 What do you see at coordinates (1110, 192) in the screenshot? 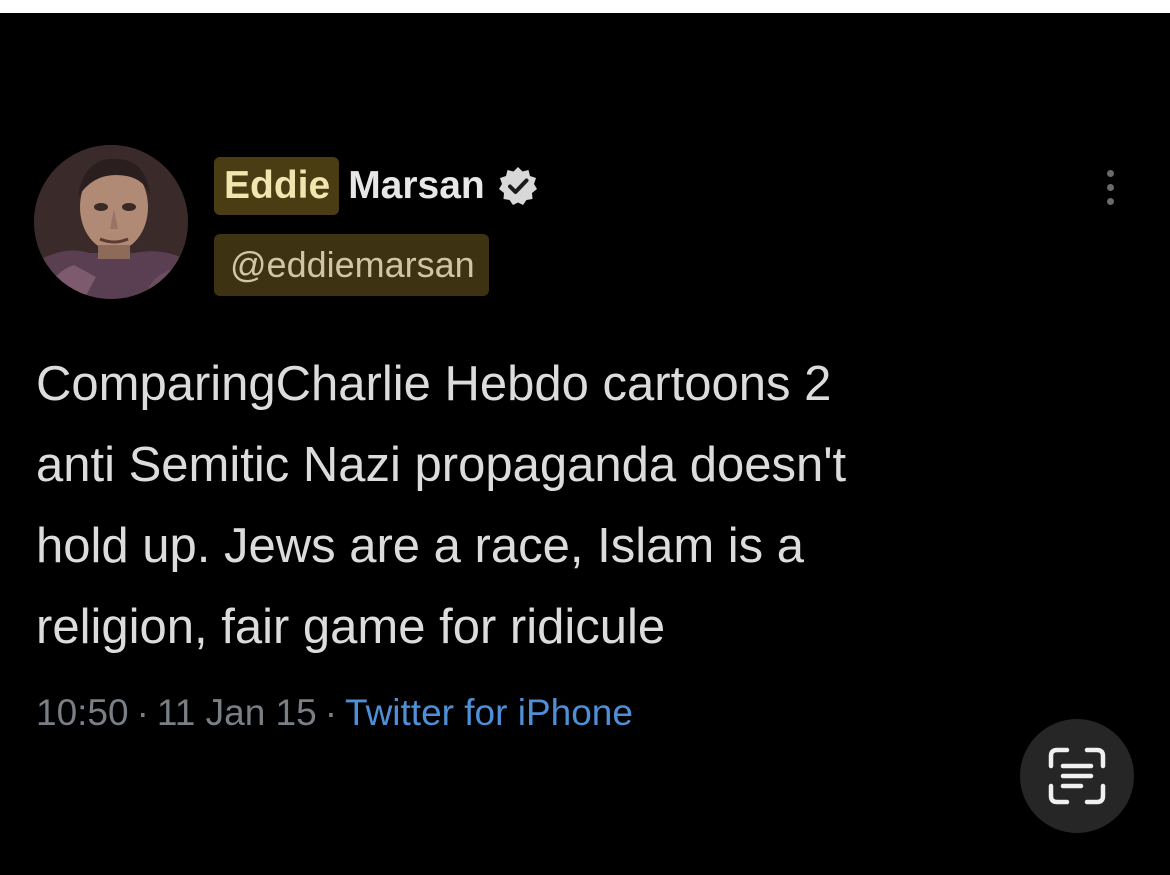
I see `more-vertical-icon` at bounding box center [1110, 192].